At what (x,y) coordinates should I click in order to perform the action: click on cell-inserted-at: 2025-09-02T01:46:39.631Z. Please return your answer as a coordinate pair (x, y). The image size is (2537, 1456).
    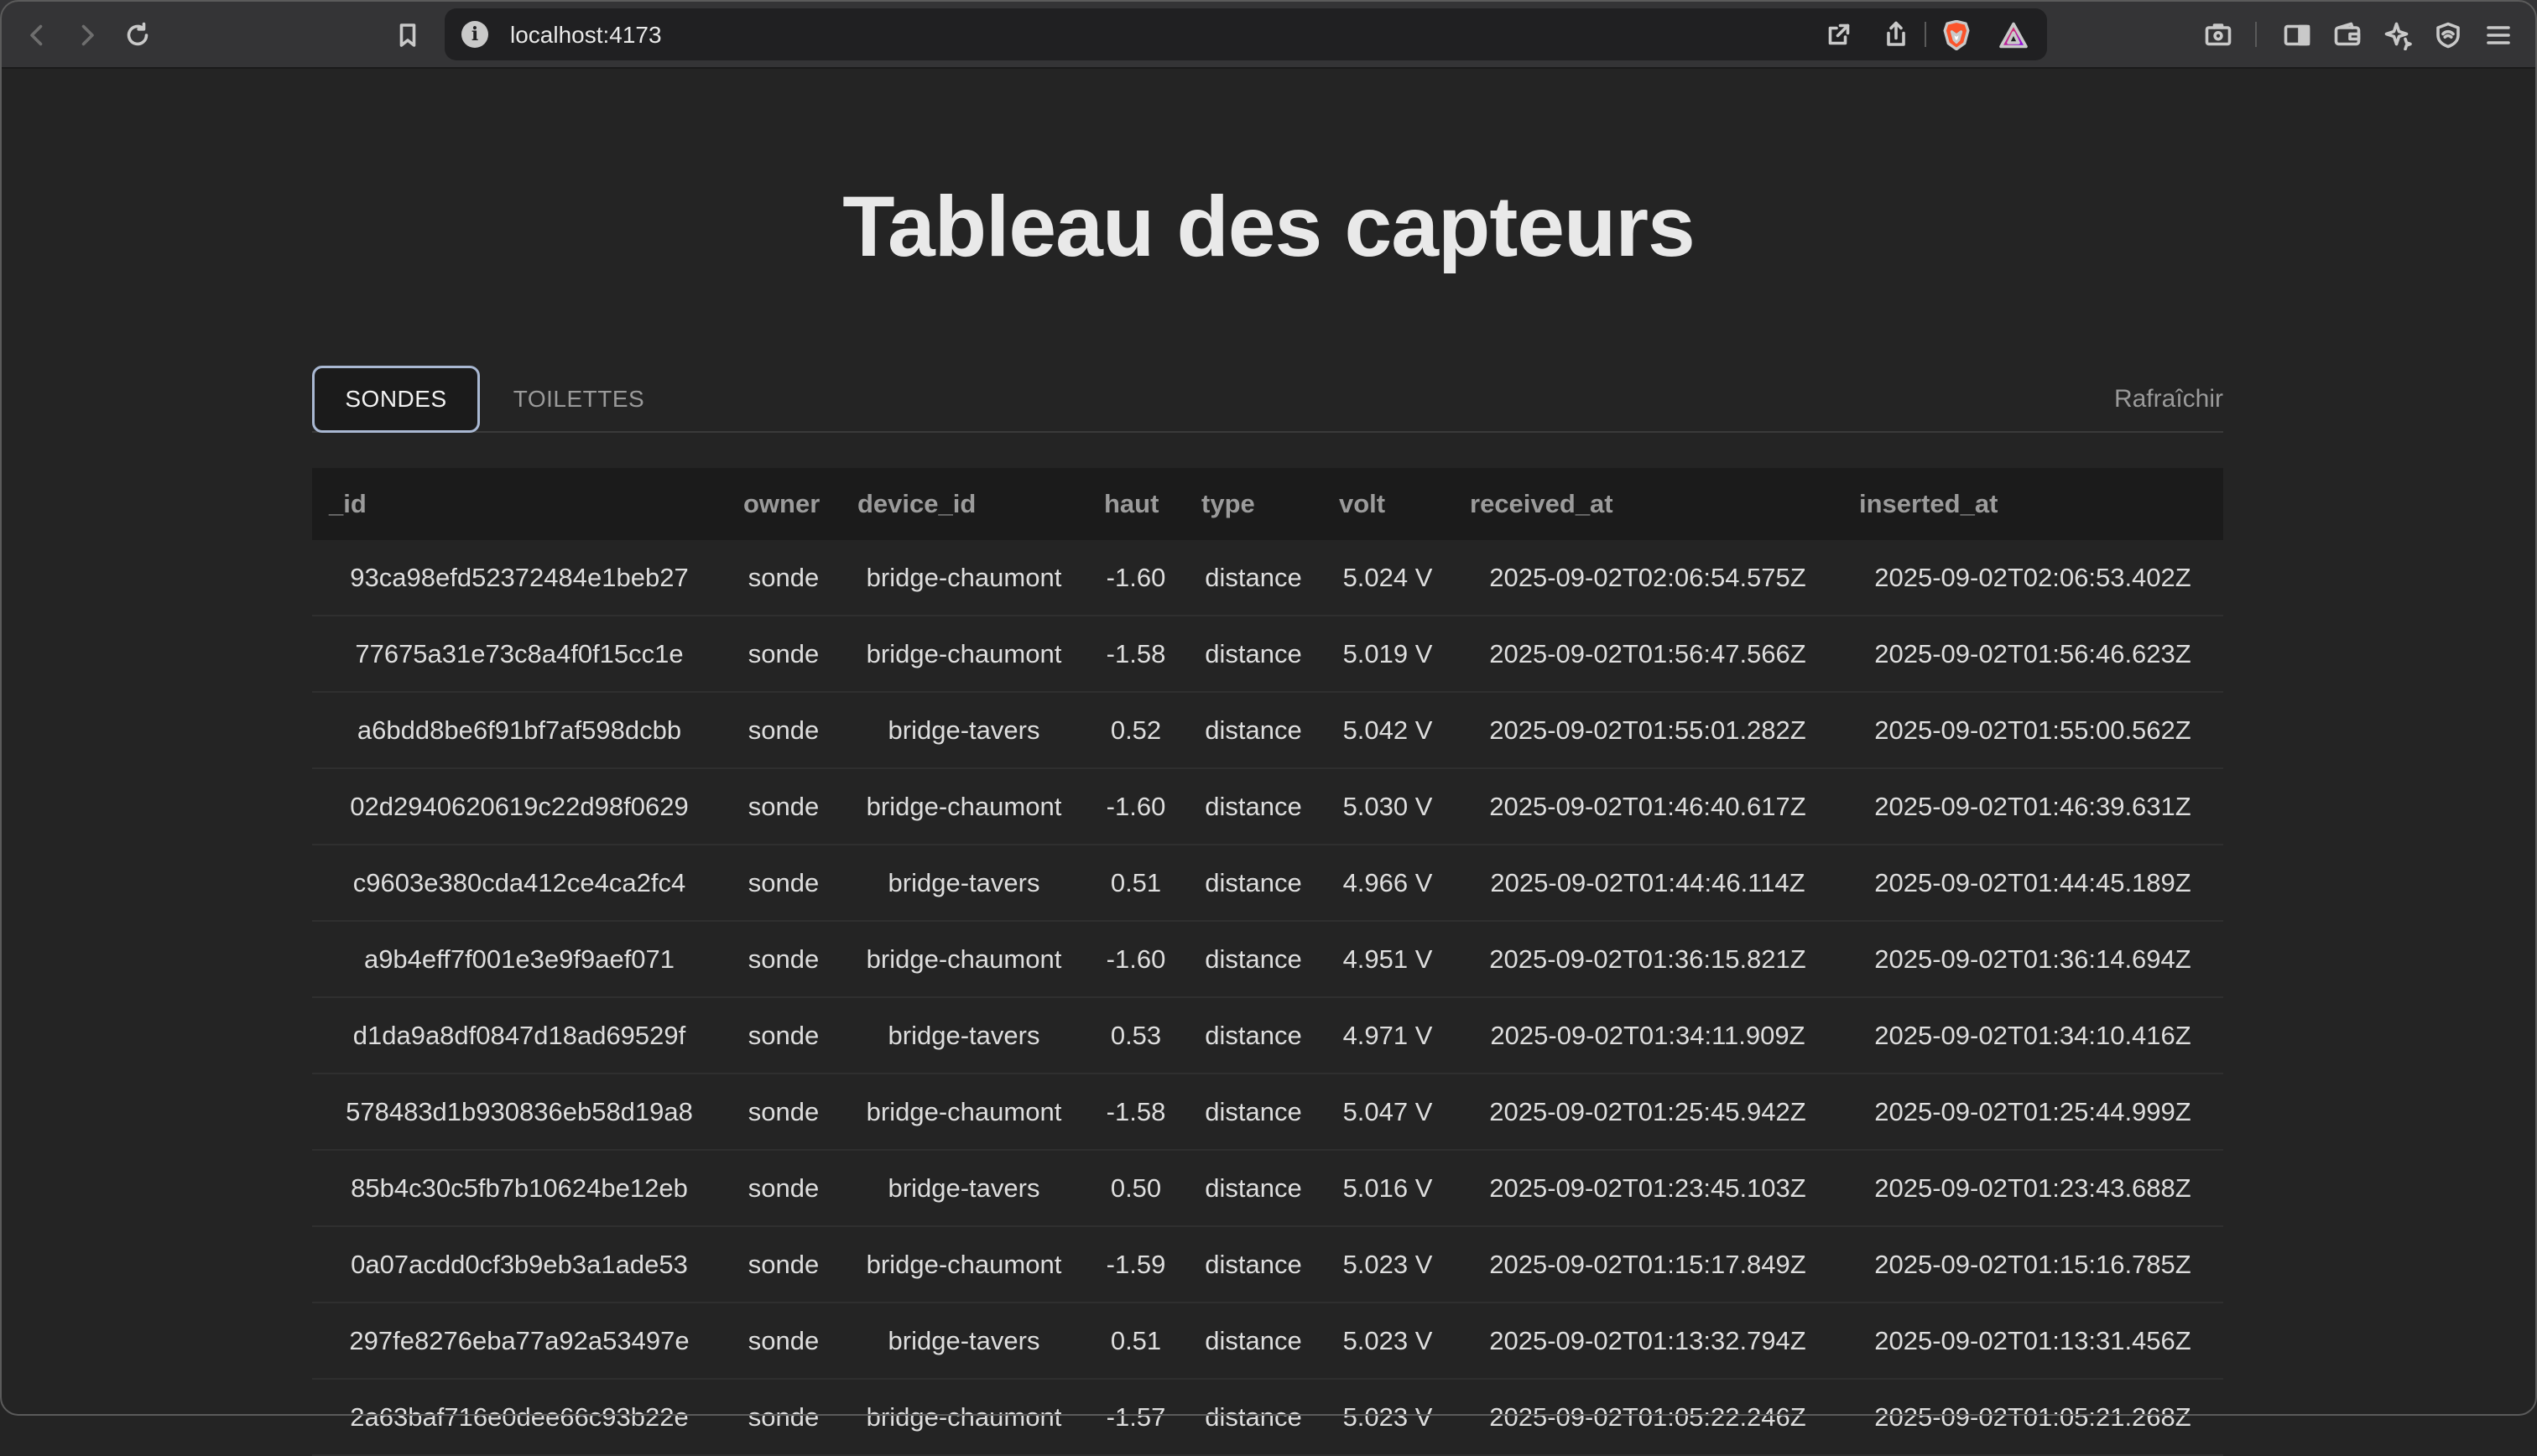
    Looking at the image, I should click on (2032, 806).